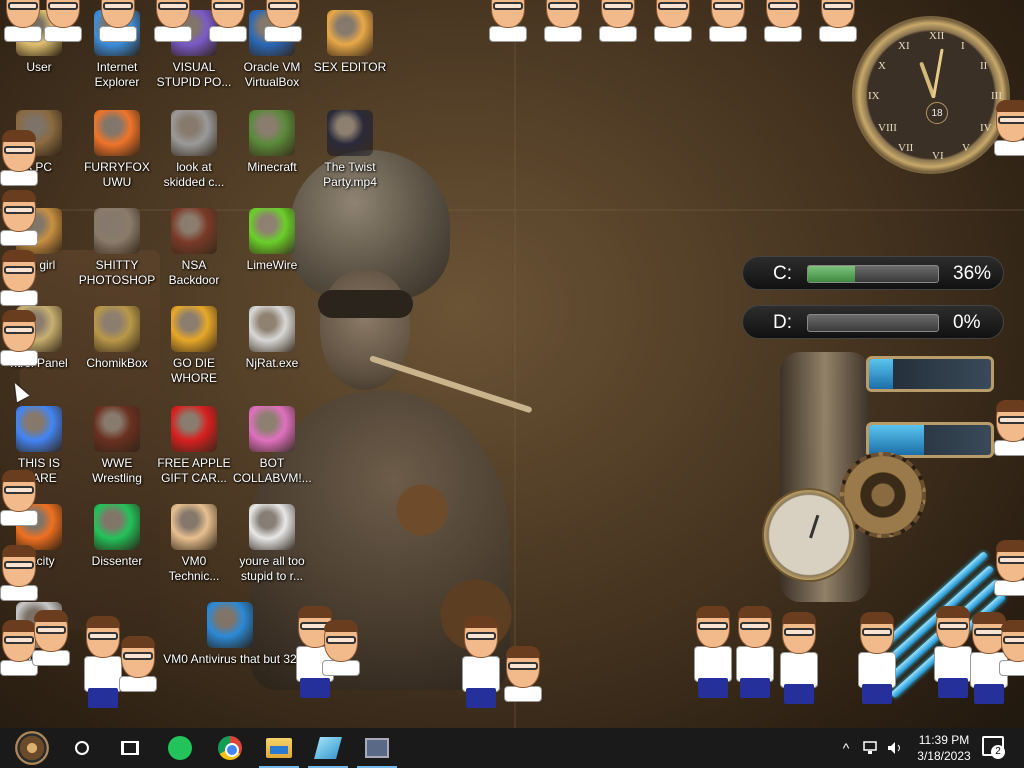 The height and width of the screenshot is (768, 1024). What do you see at coordinates (871, 748) in the screenshot?
I see `network-icon` at bounding box center [871, 748].